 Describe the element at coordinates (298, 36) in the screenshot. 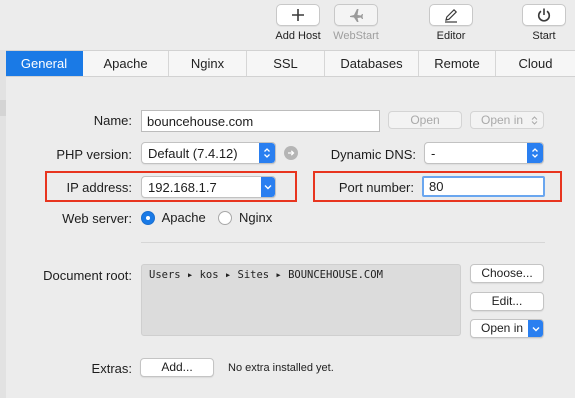

I see `add-host-label: Add Host` at that location.